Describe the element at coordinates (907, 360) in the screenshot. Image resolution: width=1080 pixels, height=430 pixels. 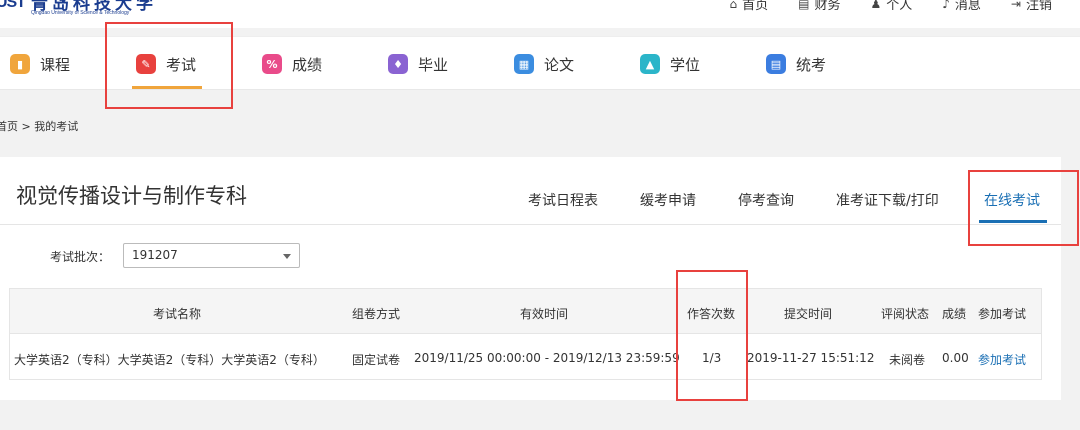
I see `cell-review-status: 未阅卷` at that location.